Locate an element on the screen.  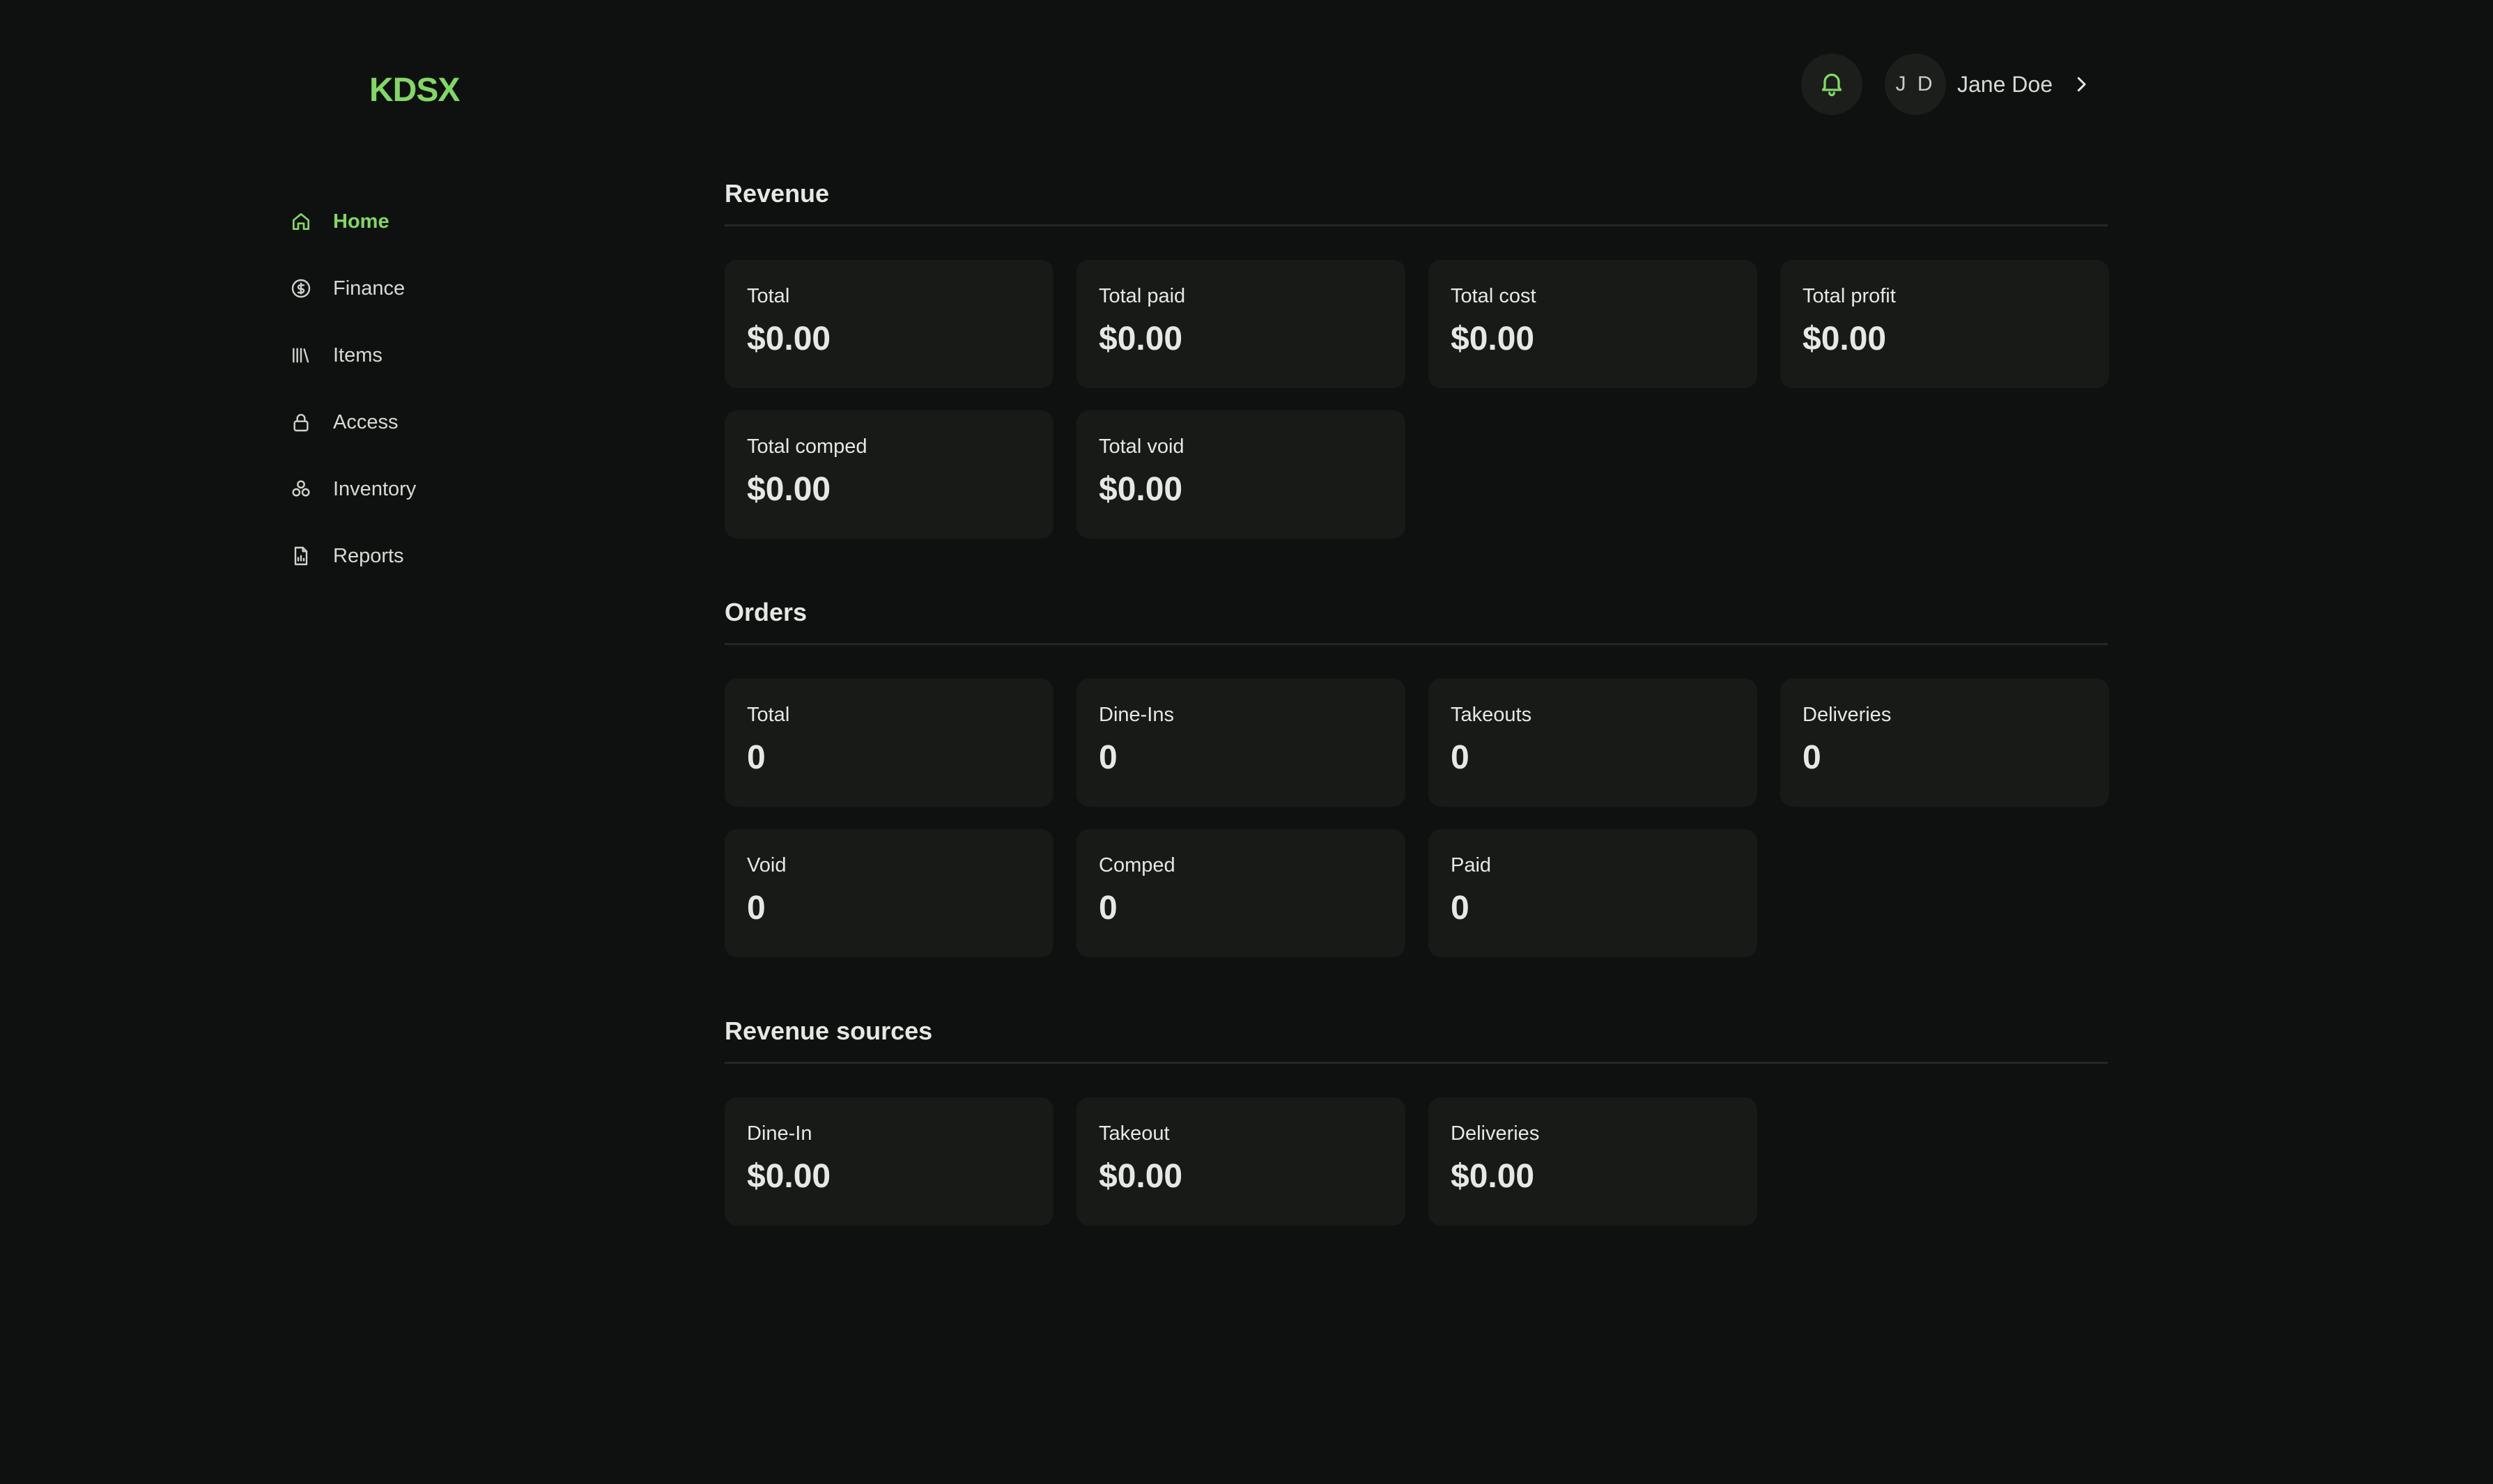
home-icon is located at coordinates (301, 221).